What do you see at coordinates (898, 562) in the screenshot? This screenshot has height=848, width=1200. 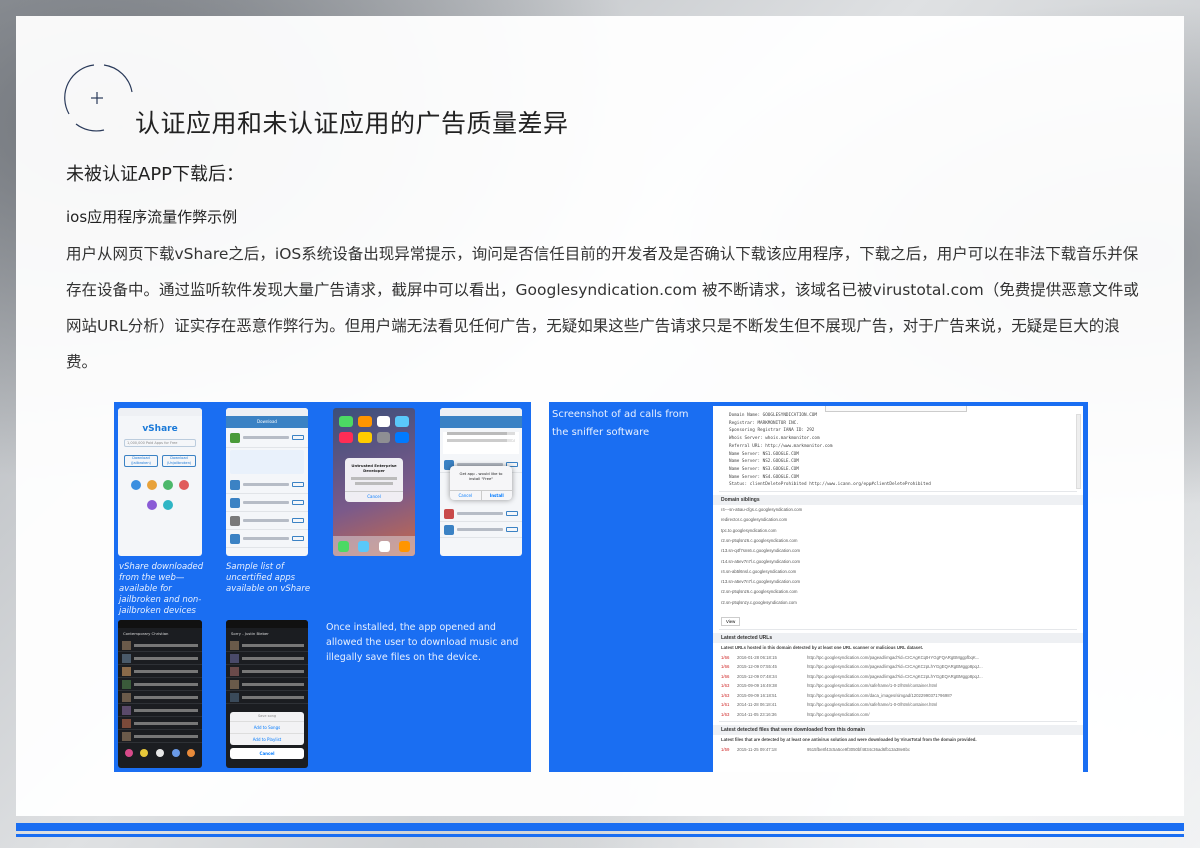 I see `list-item: r14.sn-a5ev7n7l.c.googlesyndication.com` at bounding box center [898, 562].